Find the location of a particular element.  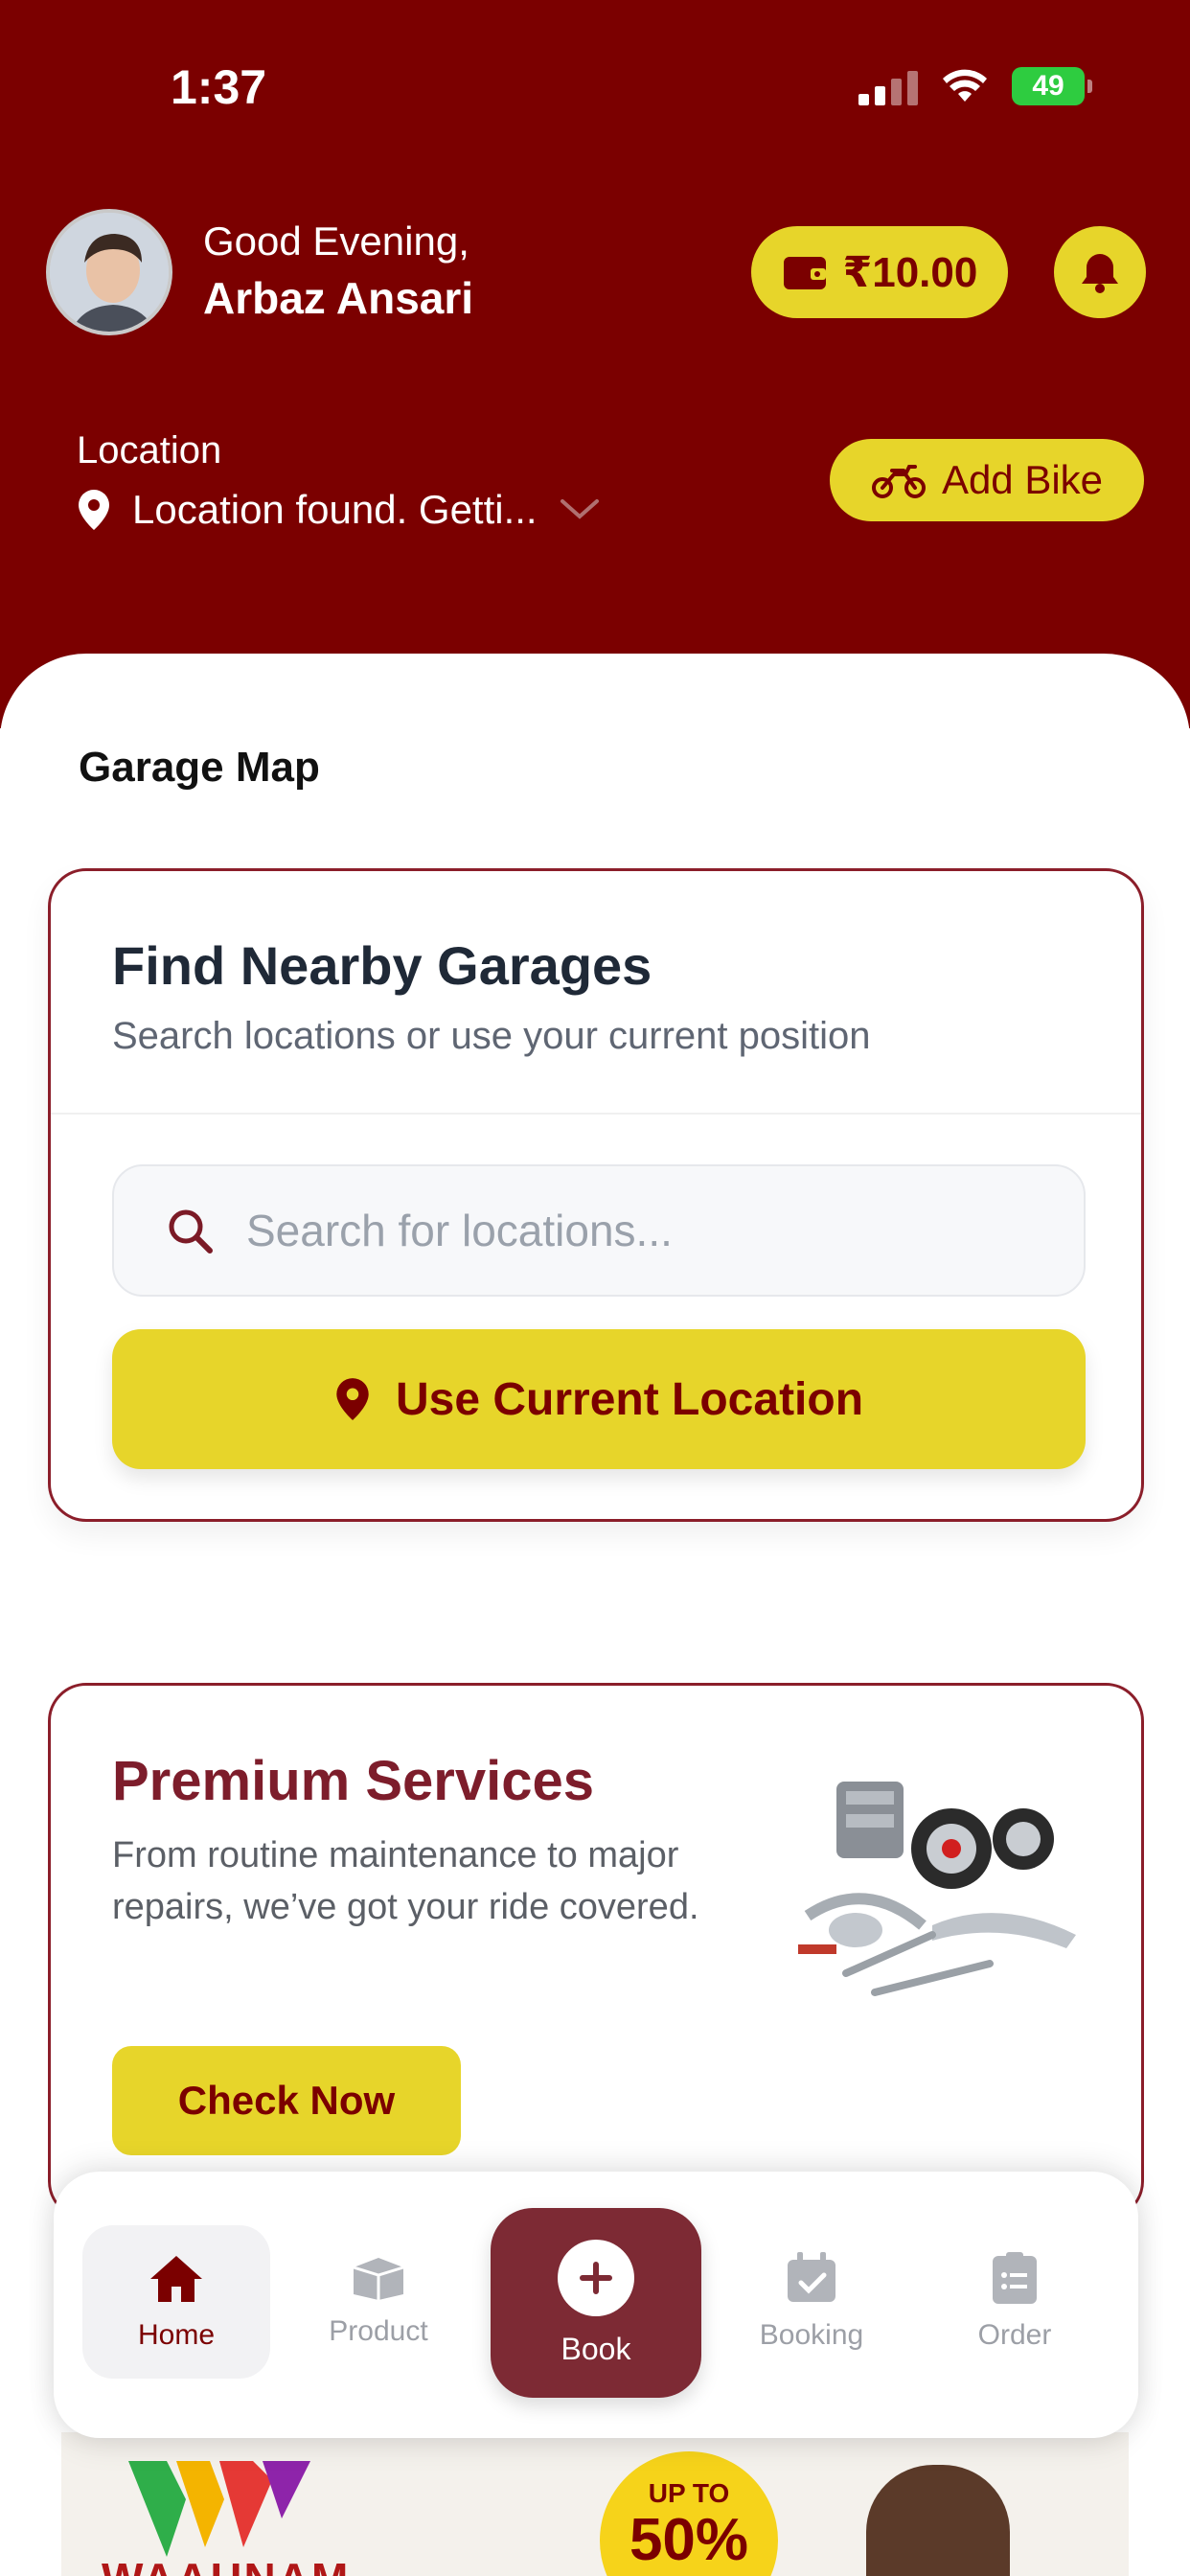

motorcycle-icon is located at coordinates (899, 481).